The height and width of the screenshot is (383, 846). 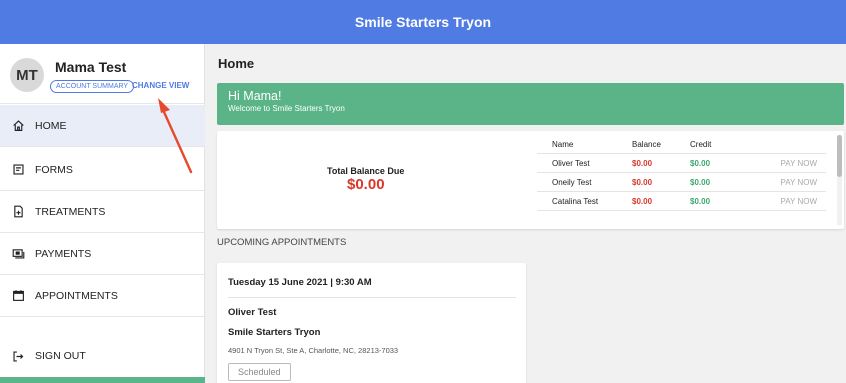 What do you see at coordinates (76, 295) in the screenshot?
I see `sidebar-item-label: APPOINTMENTS` at bounding box center [76, 295].